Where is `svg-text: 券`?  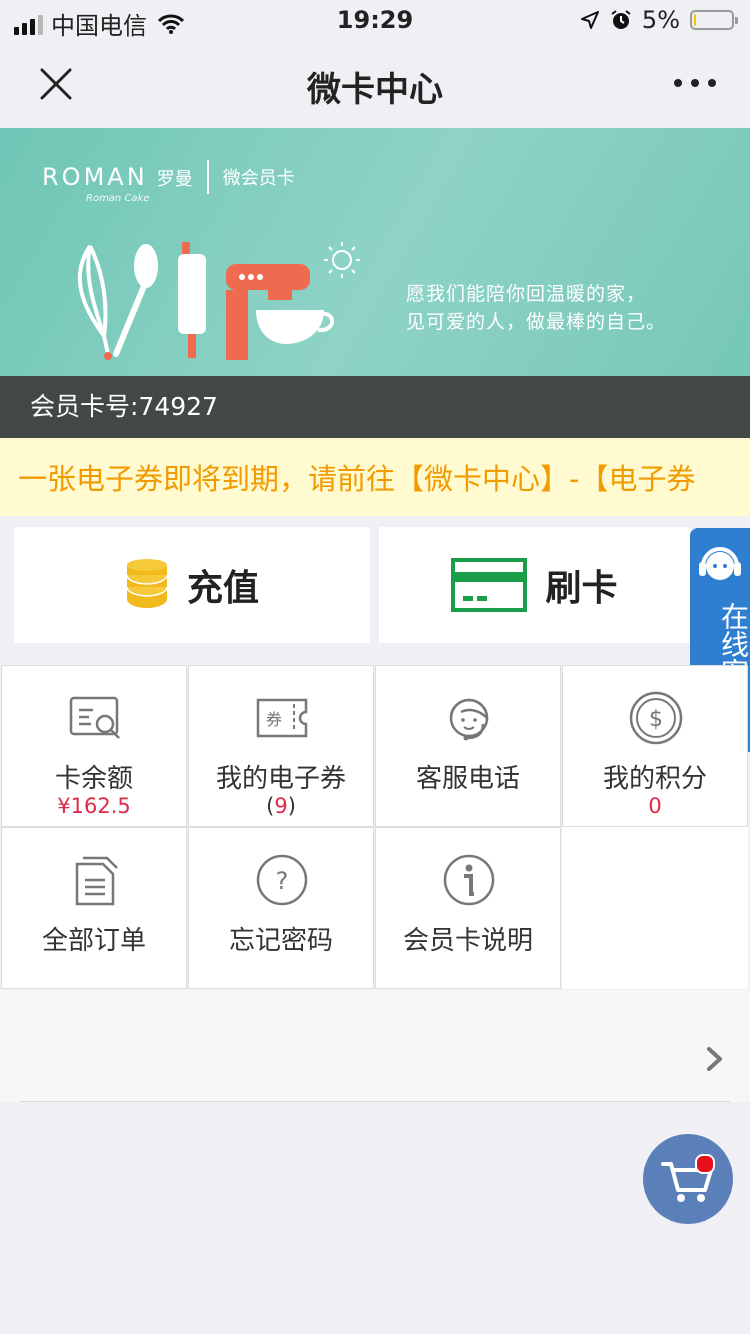
svg-text: 券 is located at coordinates (274, 719).